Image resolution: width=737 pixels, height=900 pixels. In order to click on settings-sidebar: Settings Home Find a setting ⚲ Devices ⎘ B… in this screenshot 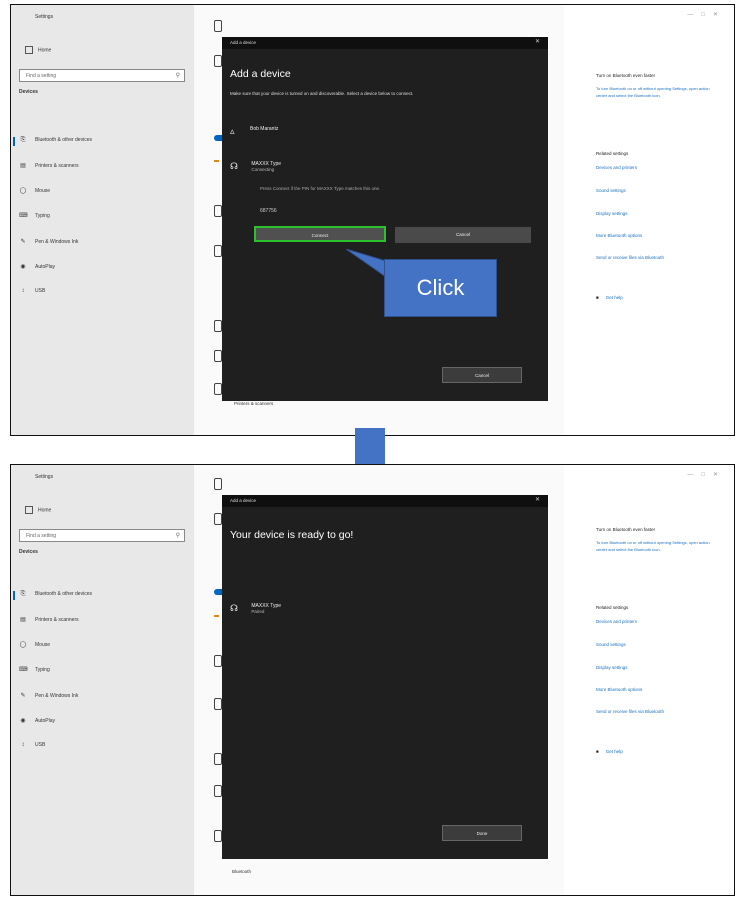, I will do `click(102, 220)`.